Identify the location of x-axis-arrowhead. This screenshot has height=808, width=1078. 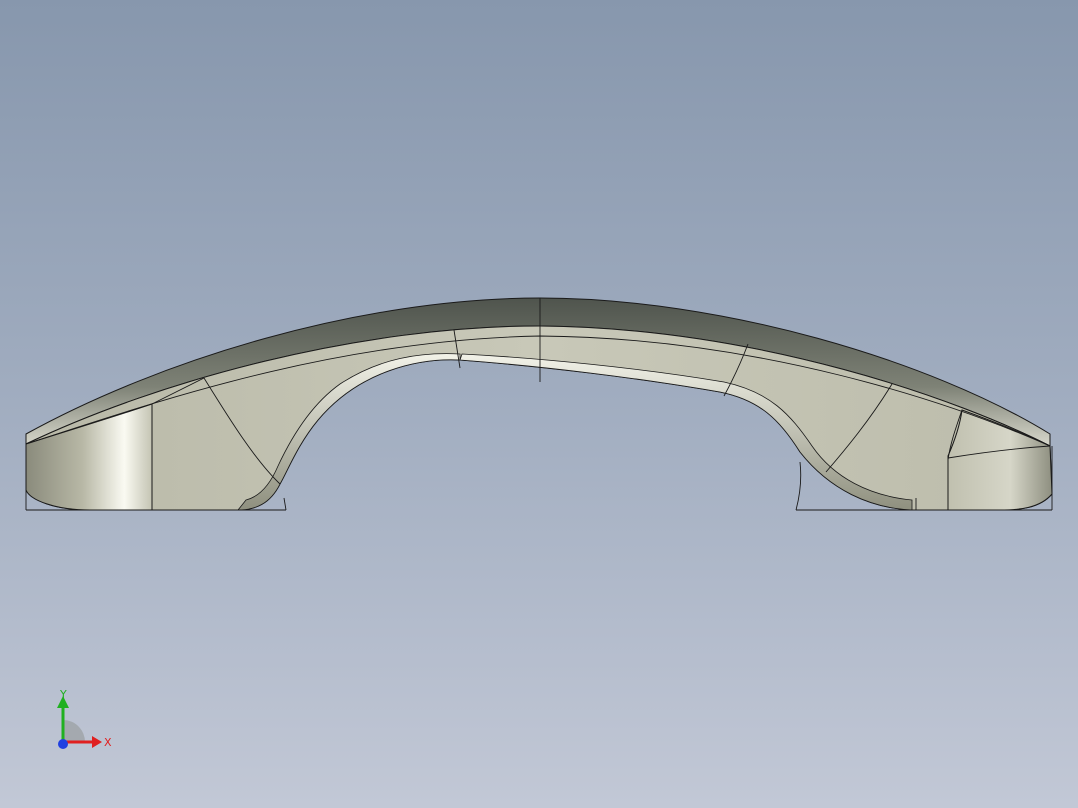
(97, 742).